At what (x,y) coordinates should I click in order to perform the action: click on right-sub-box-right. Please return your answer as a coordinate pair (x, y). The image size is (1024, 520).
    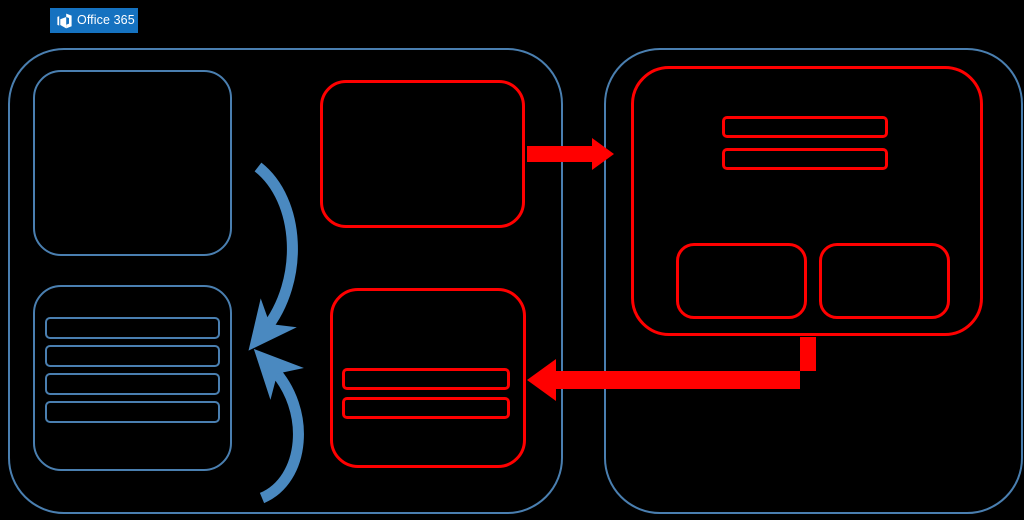
    Looking at the image, I should click on (884, 281).